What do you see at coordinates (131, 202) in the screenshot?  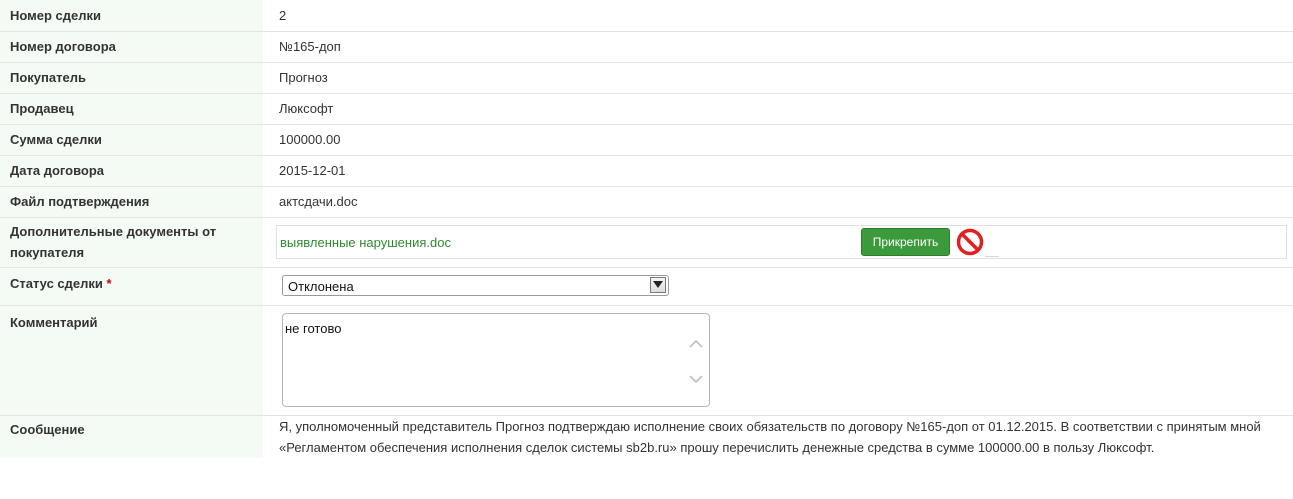 I see `confirmation-file-label: Файл подтверждения` at bounding box center [131, 202].